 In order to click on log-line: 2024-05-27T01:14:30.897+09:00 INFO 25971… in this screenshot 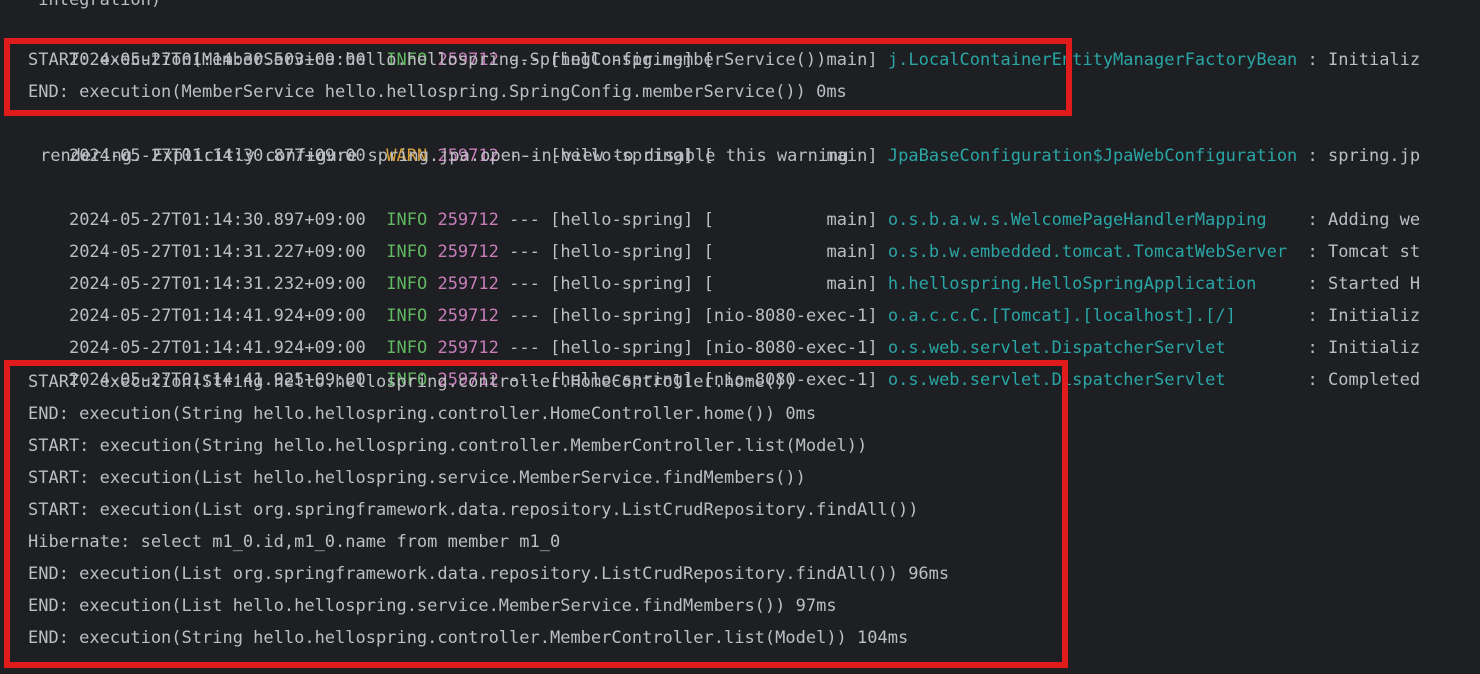, I will do `click(724, 201)`.